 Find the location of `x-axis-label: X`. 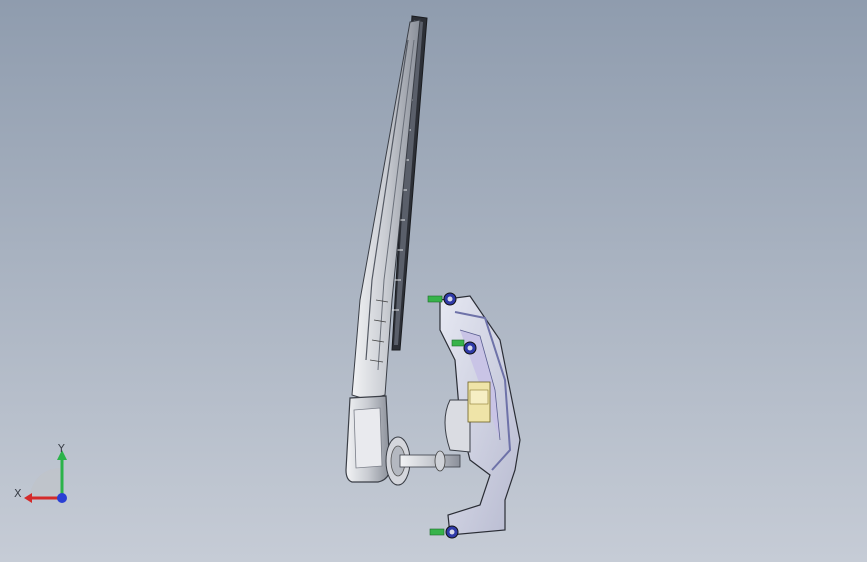

x-axis-label: X is located at coordinates (18, 493).